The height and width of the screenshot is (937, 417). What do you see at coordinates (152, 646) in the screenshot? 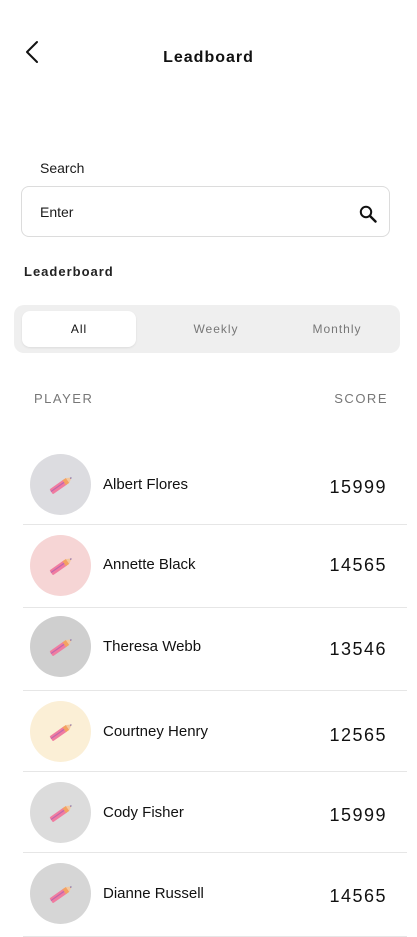
I see `player-name: Theresa Webb` at bounding box center [152, 646].